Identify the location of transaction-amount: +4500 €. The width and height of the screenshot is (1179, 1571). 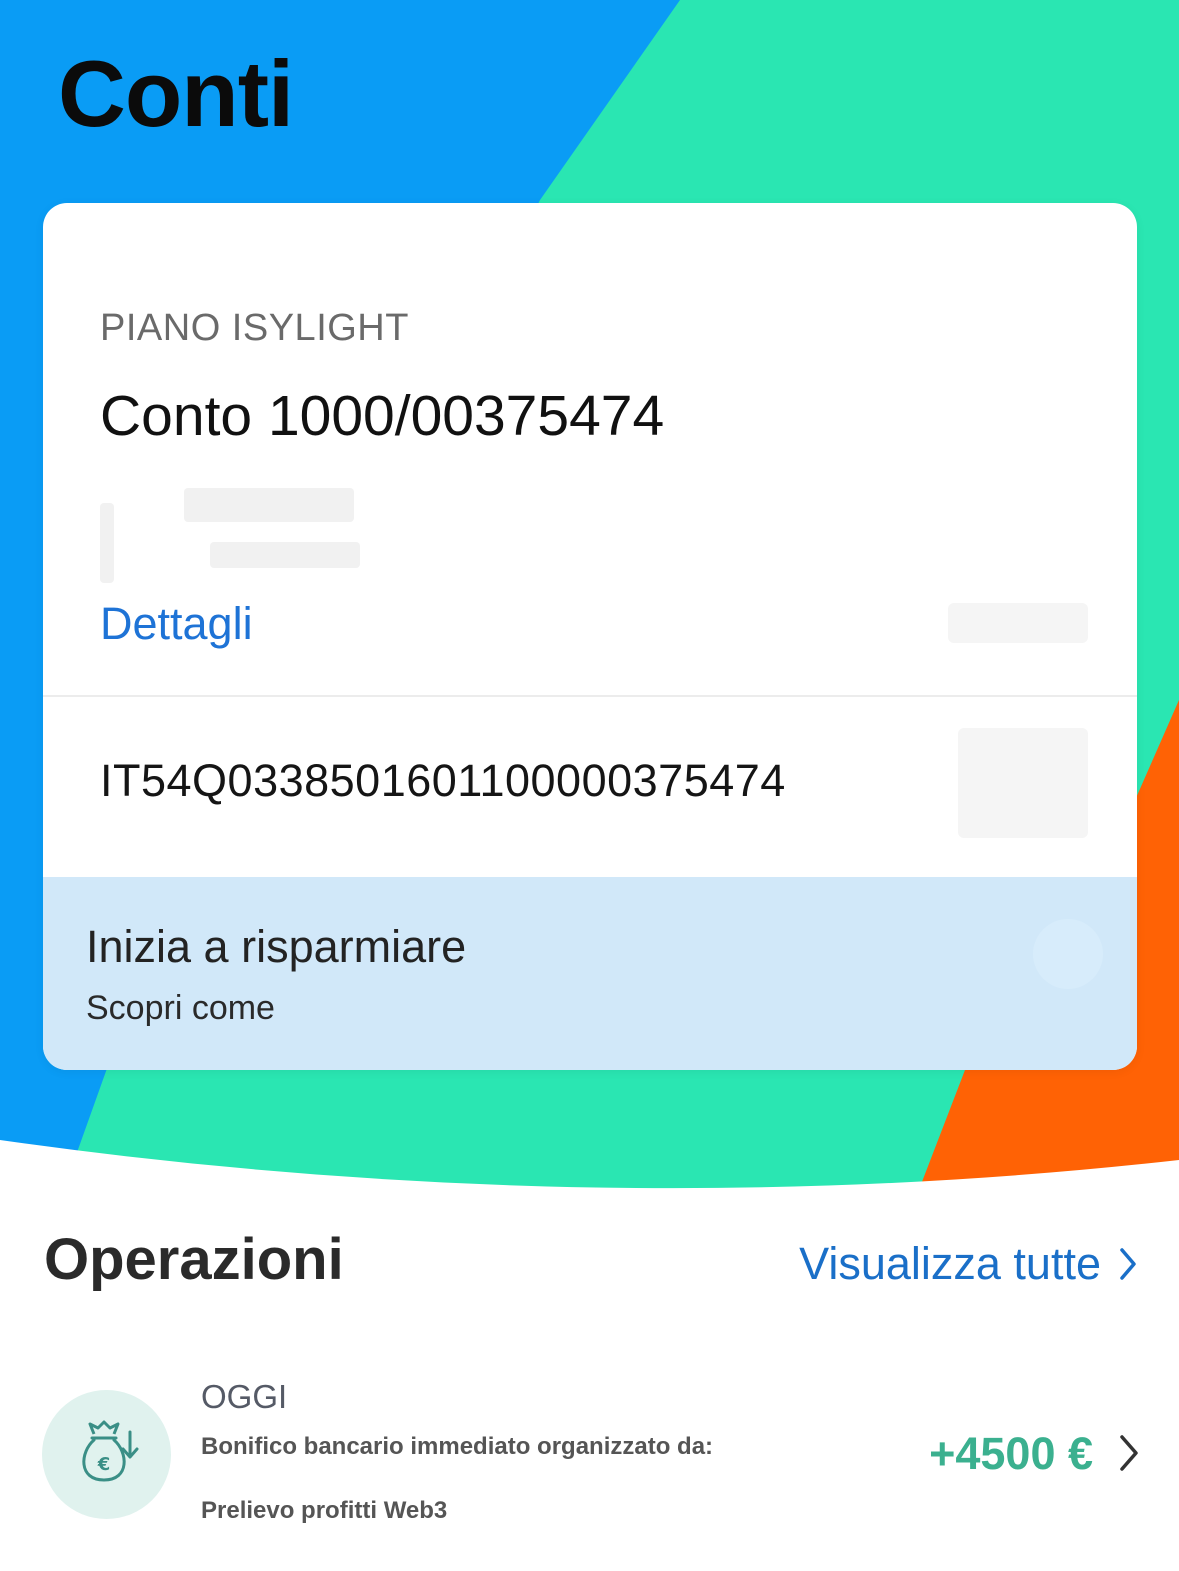
(1011, 1453).